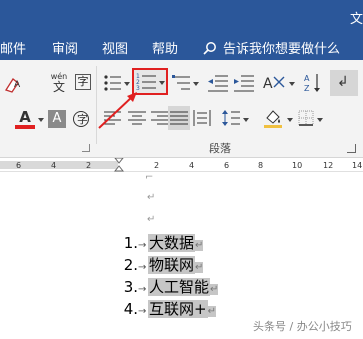  I want to click on font-color-button: A, so click(25, 119).